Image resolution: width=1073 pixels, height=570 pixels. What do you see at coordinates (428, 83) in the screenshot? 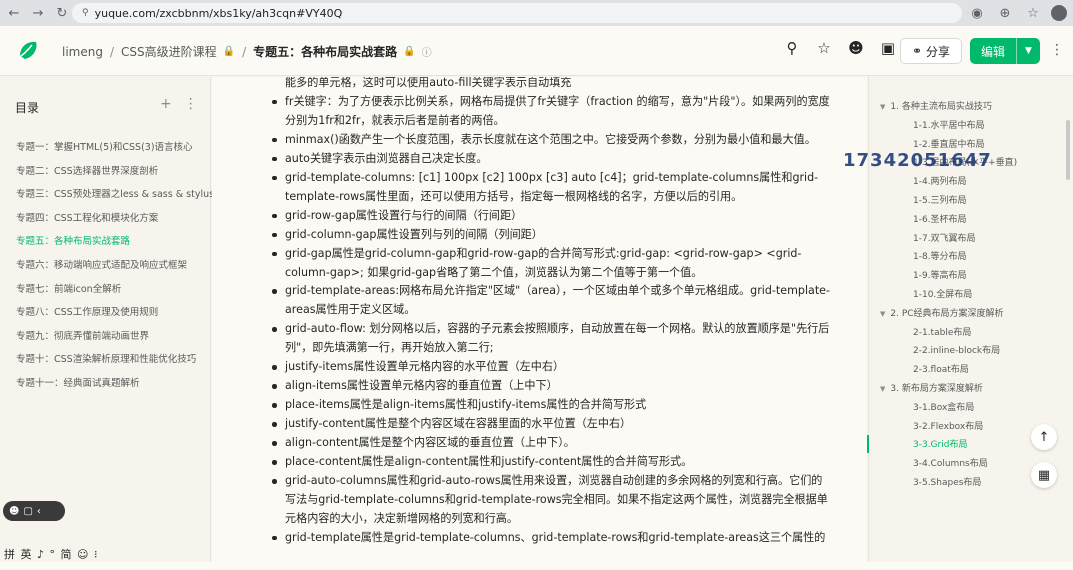
I see `paragraph-continuation: 能多的单元格，这时可以使用auto-fill关键字表示自动填充` at bounding box center [428, 83].